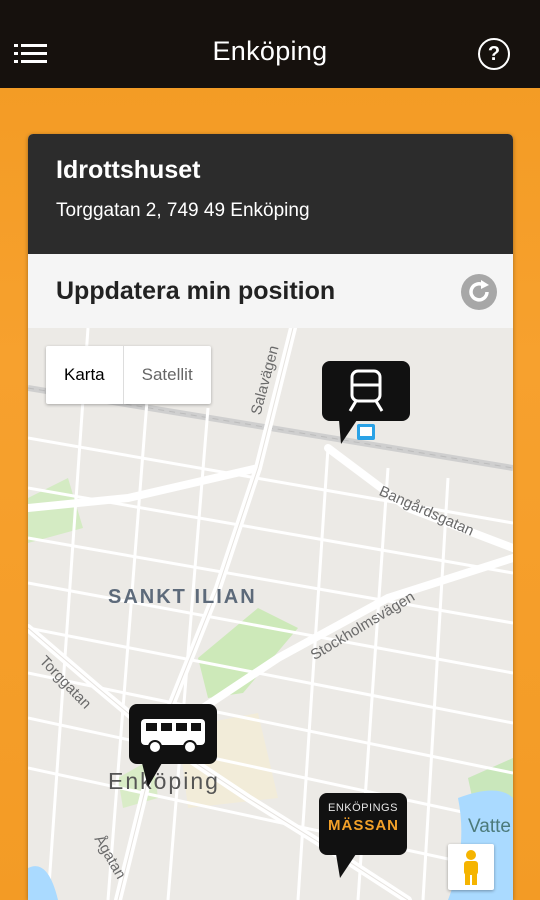 This screenshot has width=540, height=900. I want to click on train-marker, so click(367, 405).